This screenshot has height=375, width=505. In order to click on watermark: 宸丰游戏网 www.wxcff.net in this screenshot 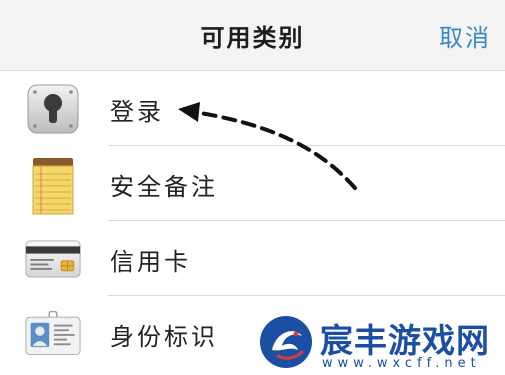, I will do `click(381, 344)`.